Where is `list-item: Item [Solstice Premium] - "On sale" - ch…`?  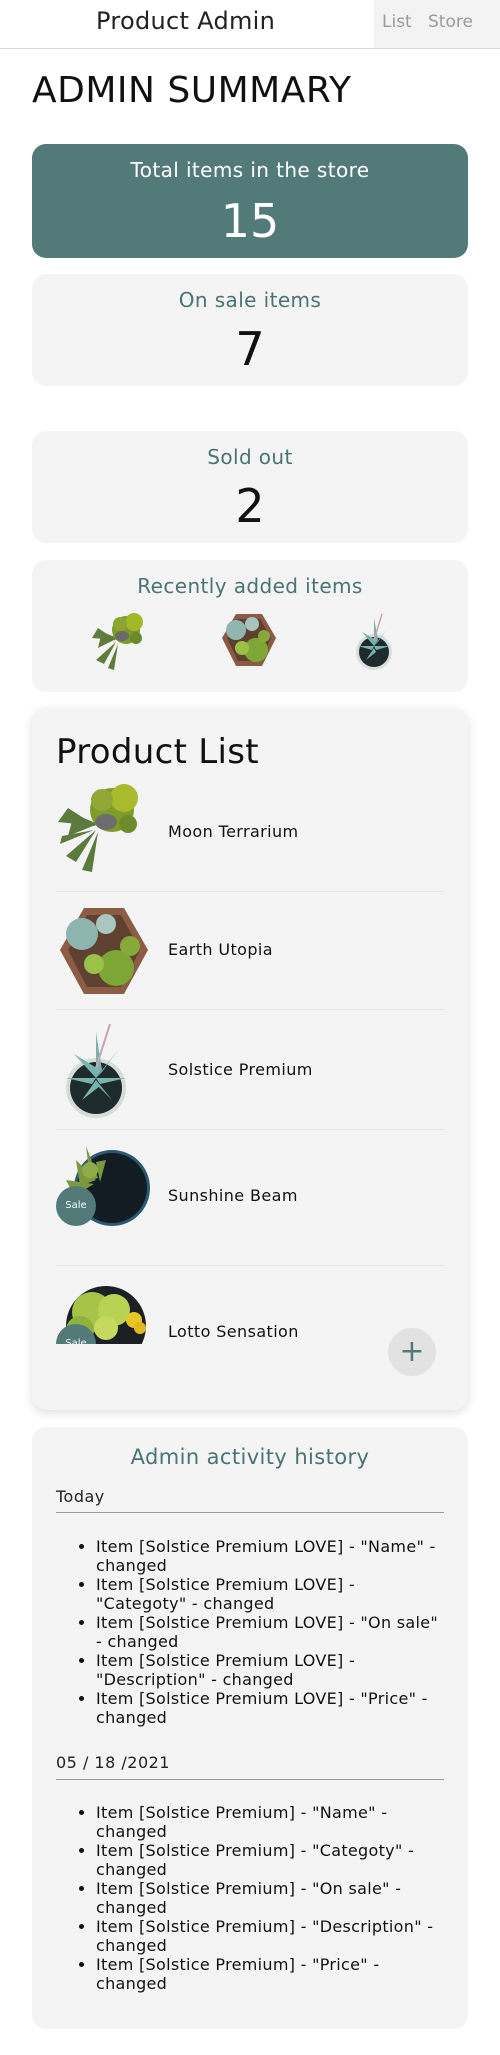 list-item: Item [Solstice Premium] - "On sale" - ch… is located at coordinates (272, 1898).